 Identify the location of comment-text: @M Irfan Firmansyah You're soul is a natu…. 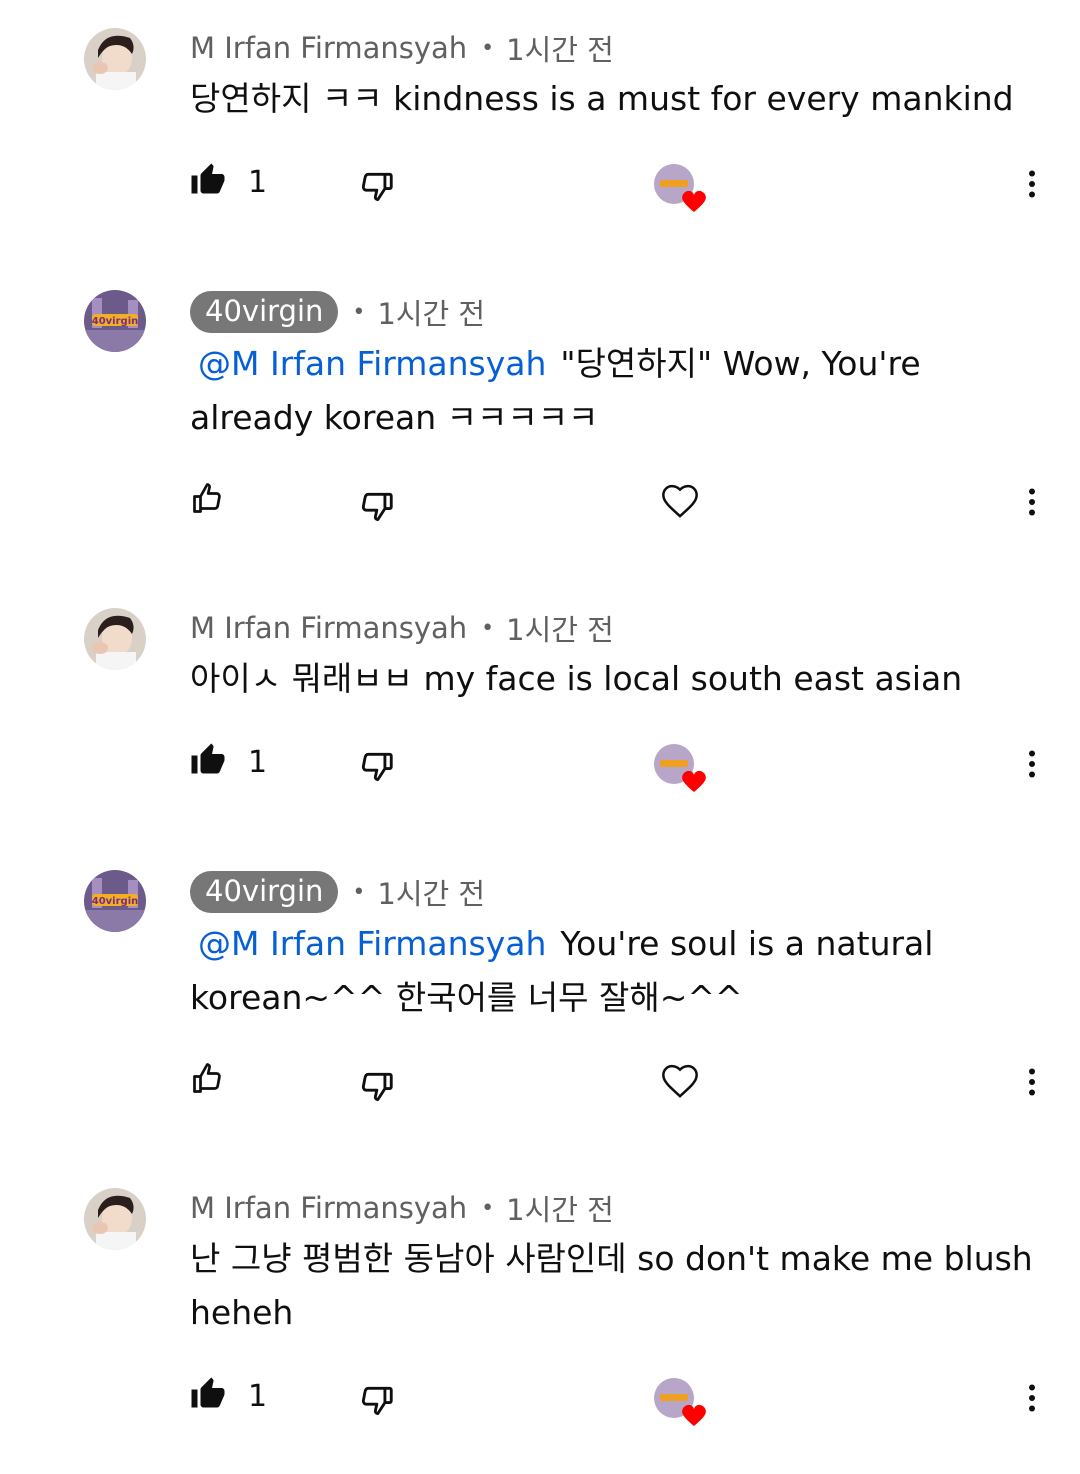
(615, 971).